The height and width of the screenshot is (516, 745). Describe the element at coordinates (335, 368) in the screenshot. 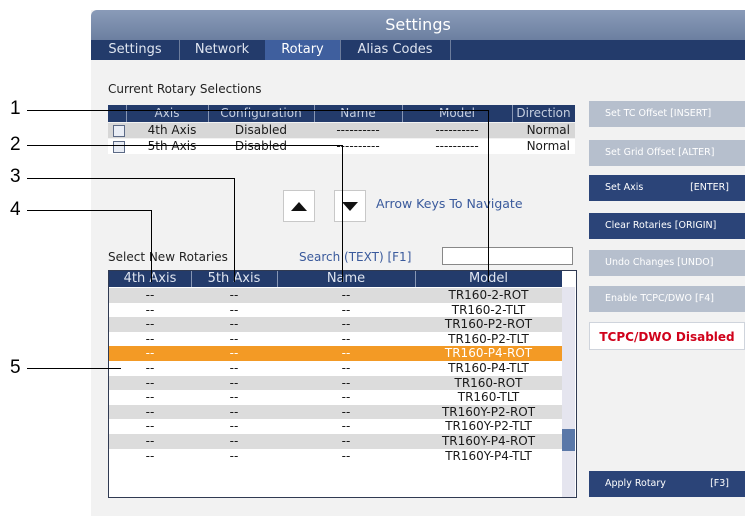

I see `list-row: -- -- -- TR160-P4-TLT` at that location.